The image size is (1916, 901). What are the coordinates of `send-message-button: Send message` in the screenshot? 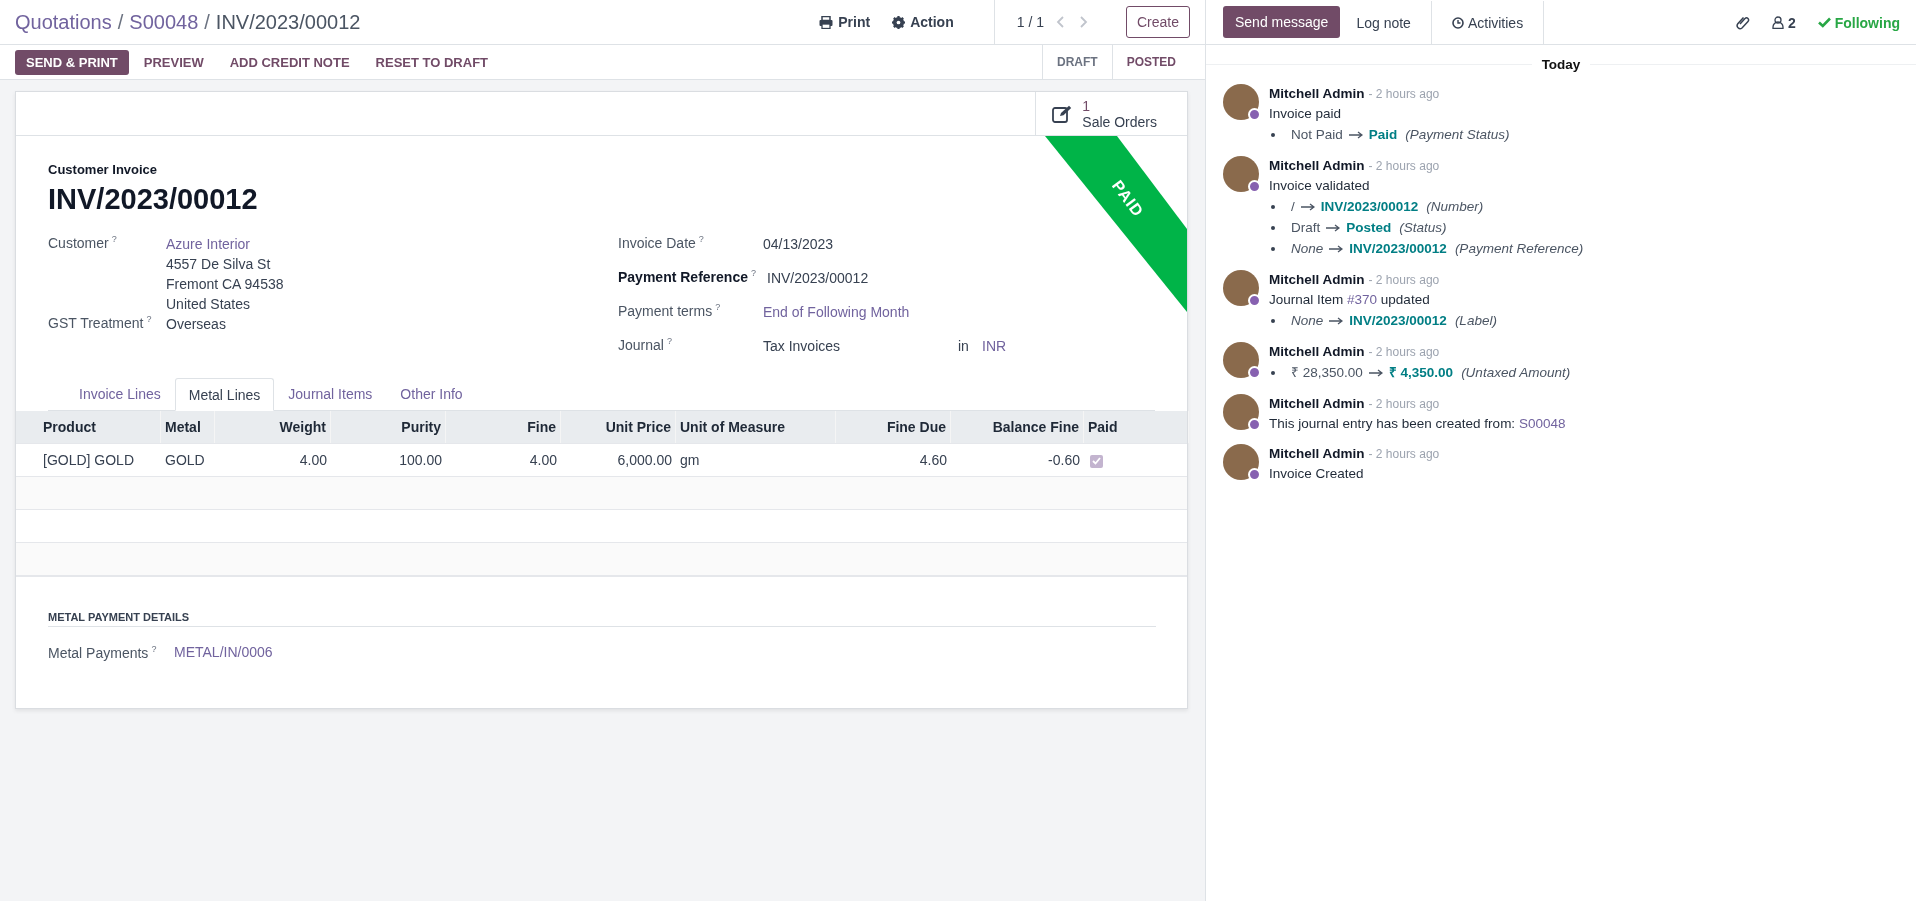 It's located at (1282, 22).